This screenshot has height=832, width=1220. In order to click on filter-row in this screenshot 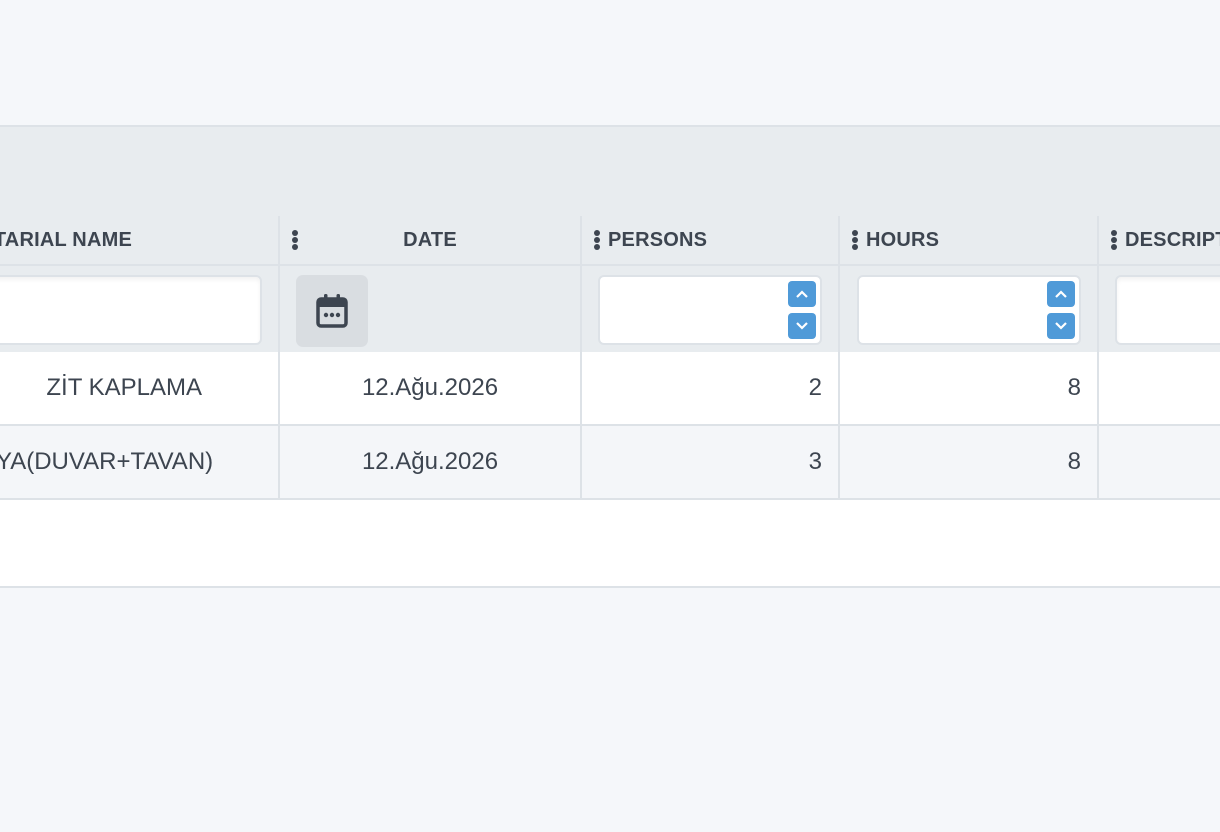, I will do `click(610, 309)`.